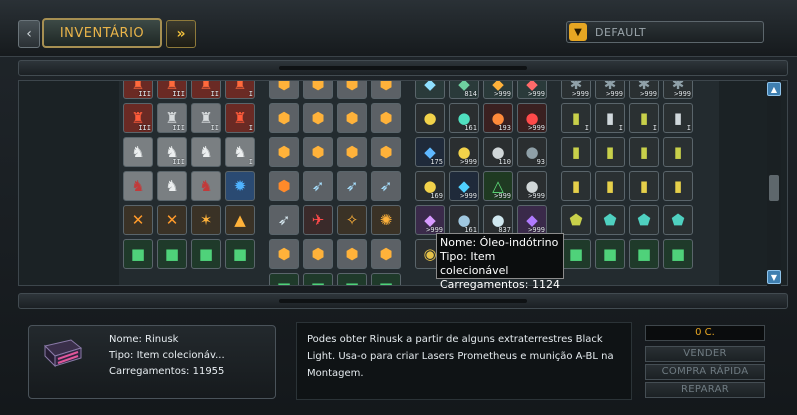 The width and height of the screenshot is (797, 415). What do you see at coordinates (498, 118) in the screenshot?
I see `inventory-slot: ● 193` at bounding box center [498, 118].